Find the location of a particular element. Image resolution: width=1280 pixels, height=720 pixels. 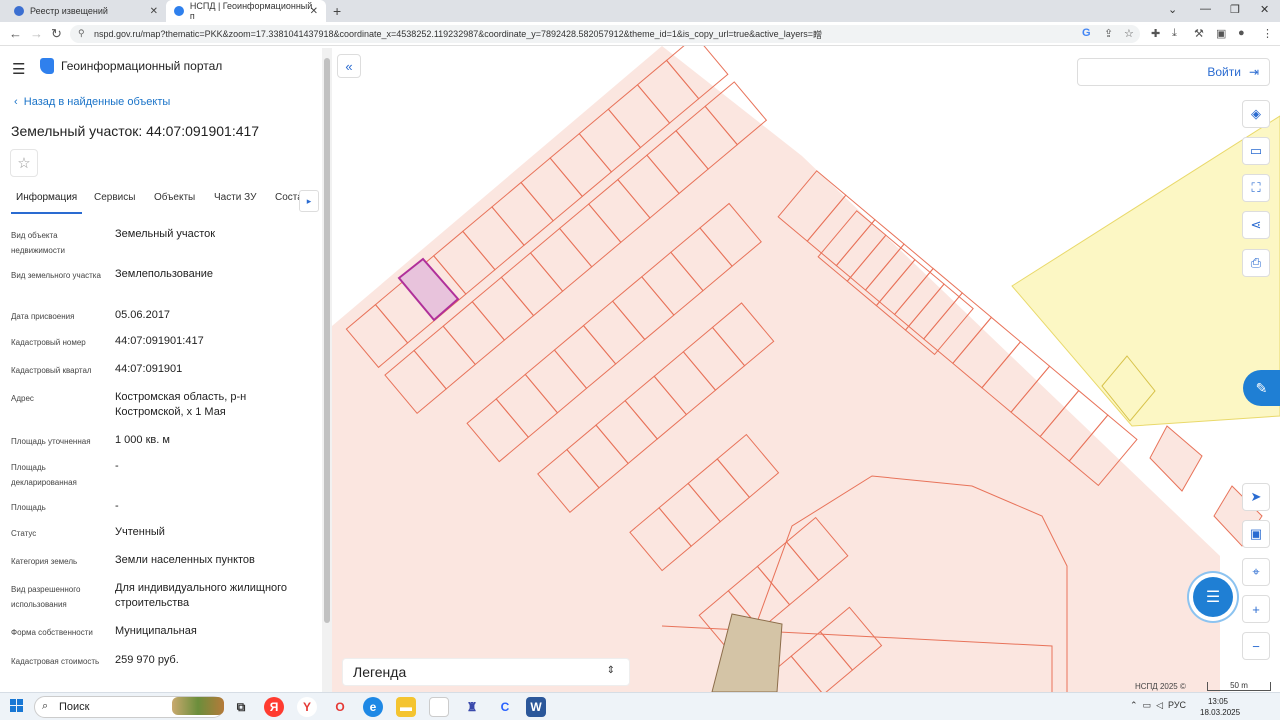

login-icon: ⇥ is located at coordinates (1253, 72).